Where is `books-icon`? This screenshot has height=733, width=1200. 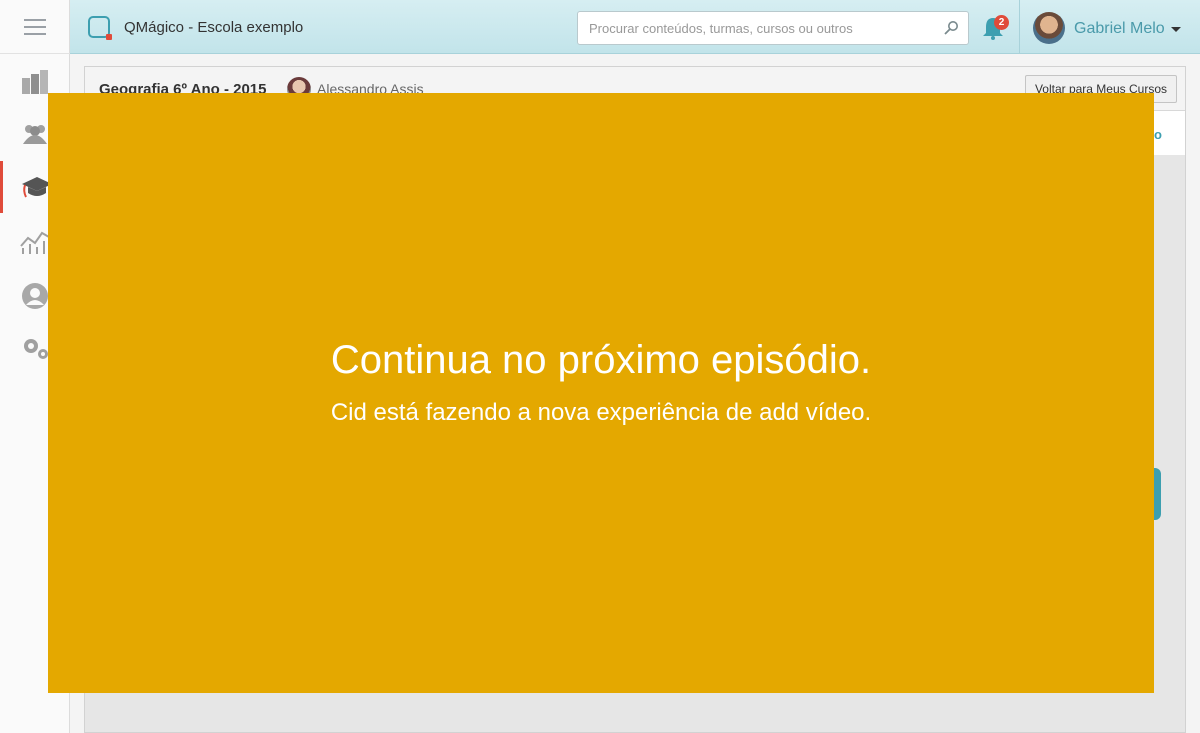 books-icon is located at coordinates (35, 82).